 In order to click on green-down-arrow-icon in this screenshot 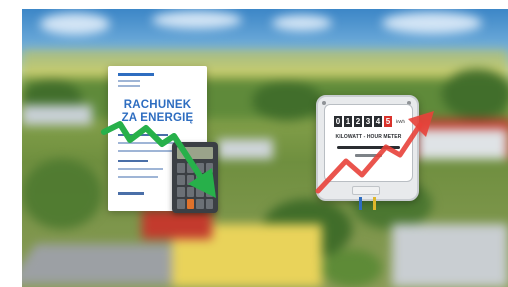, I will do `click(158, 159)`.